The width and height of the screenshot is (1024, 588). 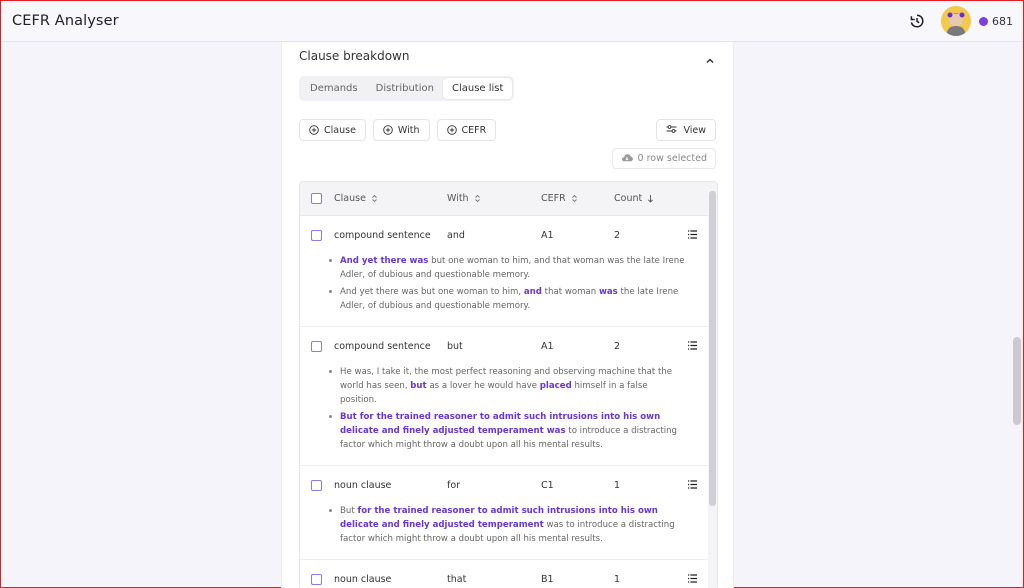 What do you see at coordinates (547, 579) in the screenshot?
I see `cell-cefr: B1` at bounding box center [547, 579].